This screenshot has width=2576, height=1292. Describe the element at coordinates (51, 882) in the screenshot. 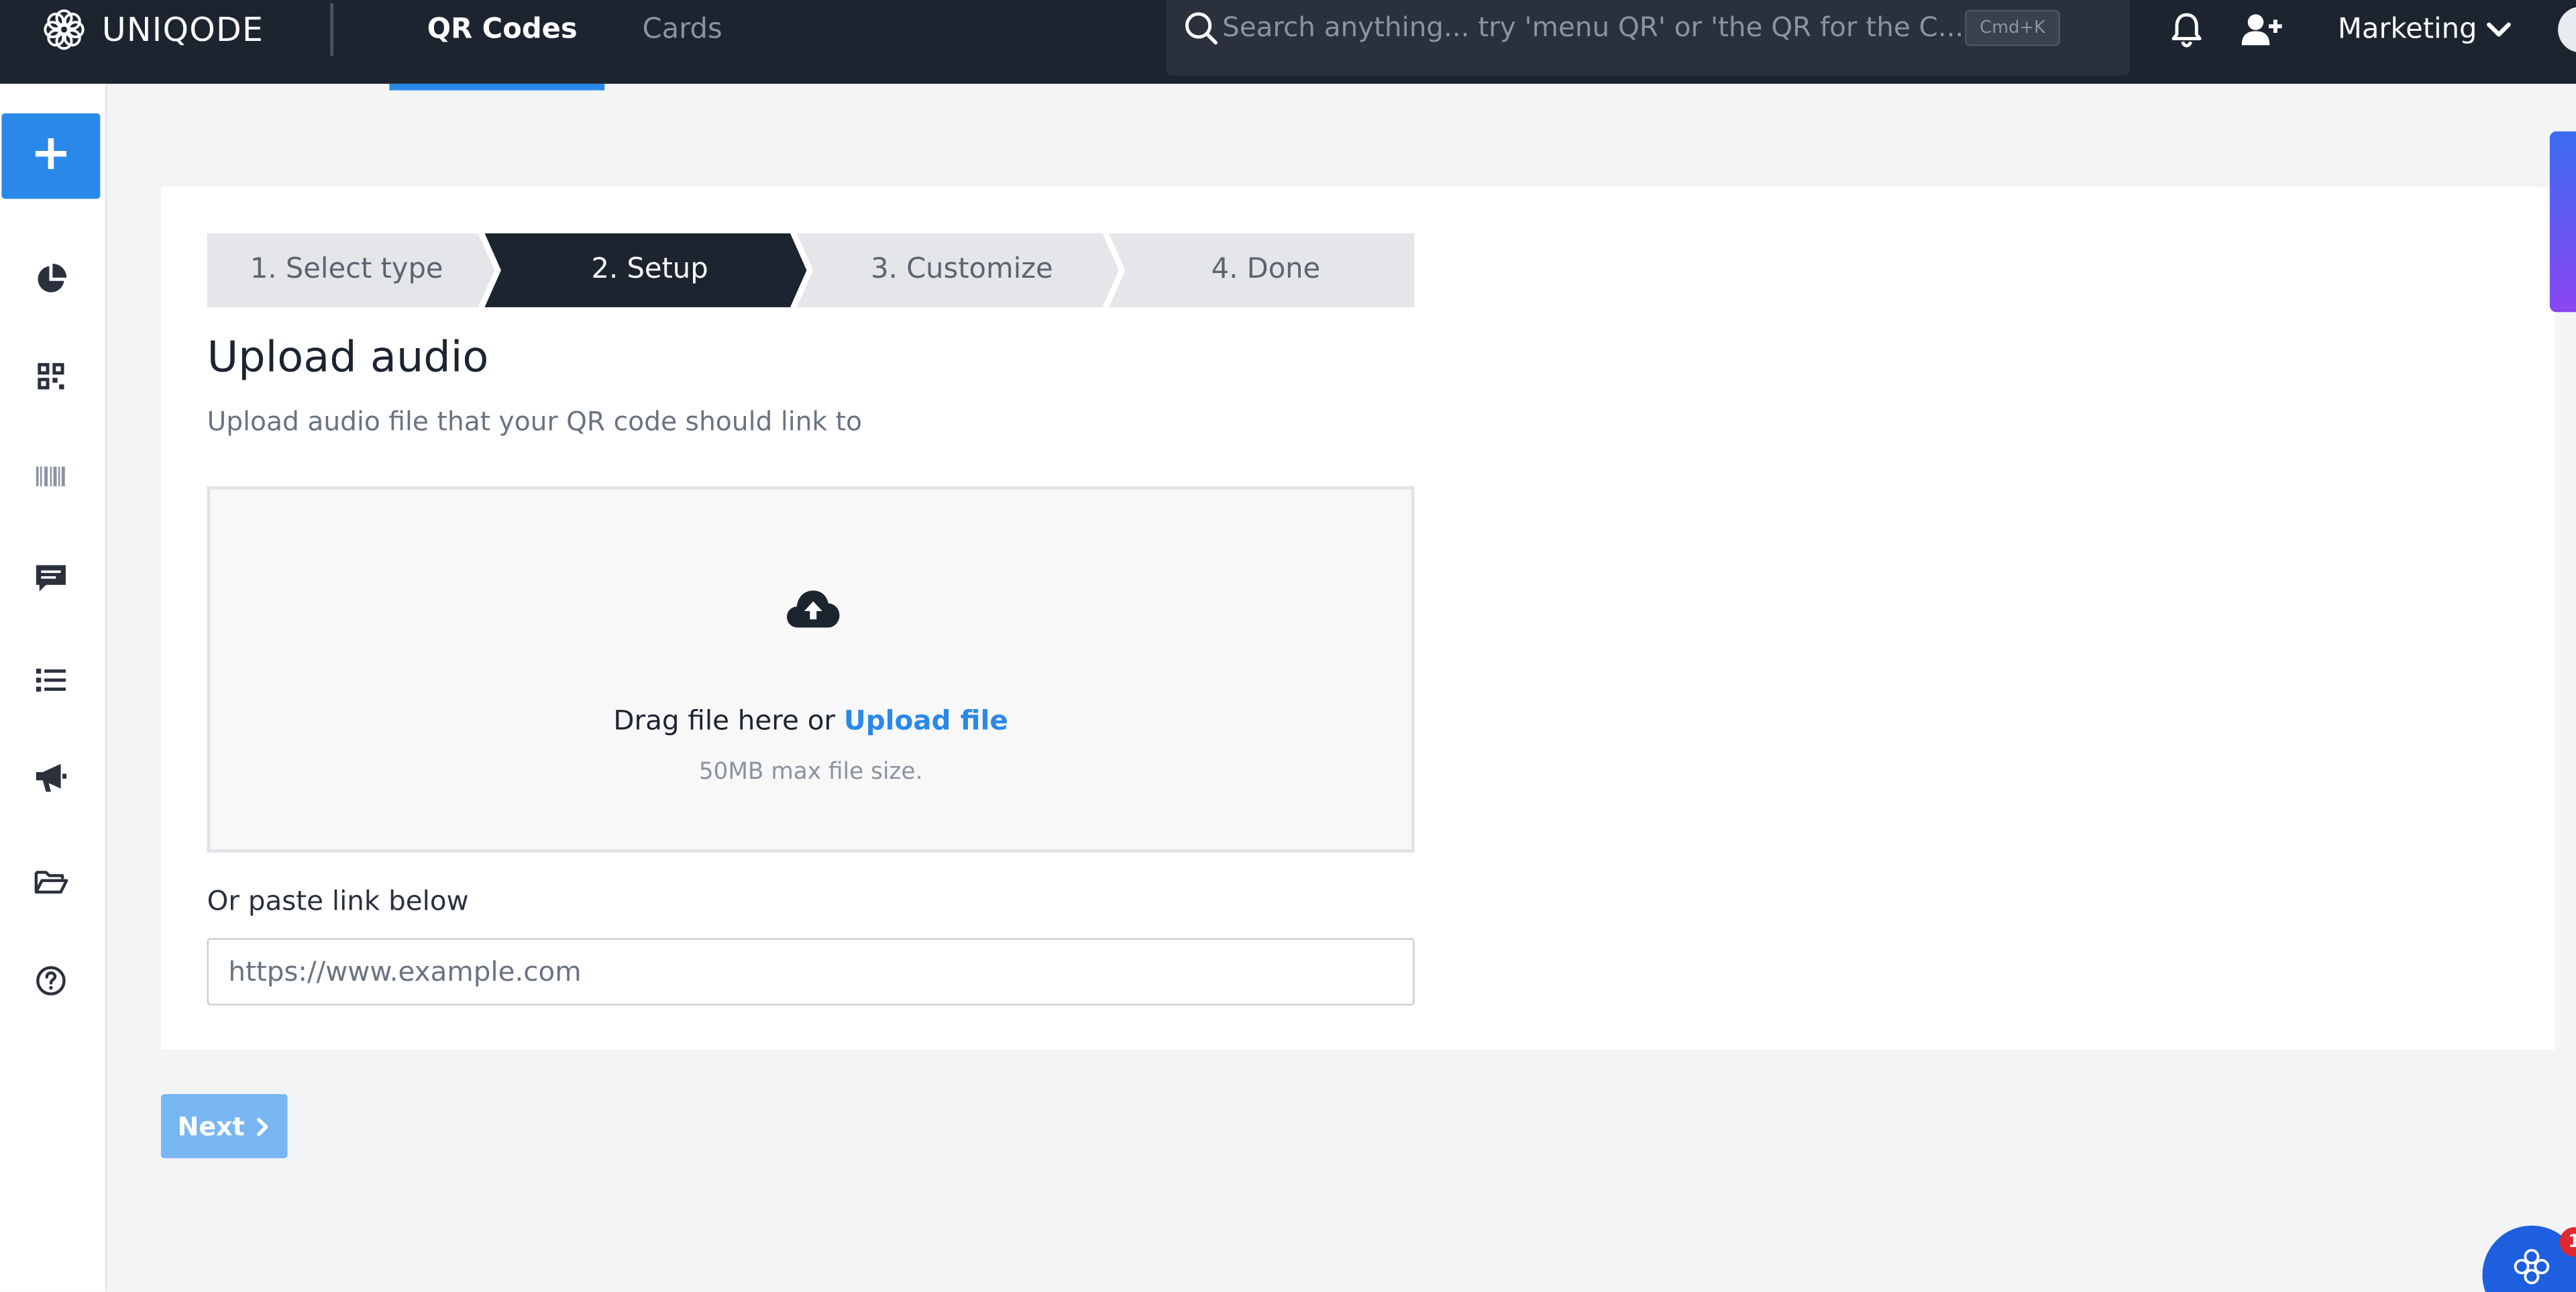

I see `folder-open-icon` at that location.